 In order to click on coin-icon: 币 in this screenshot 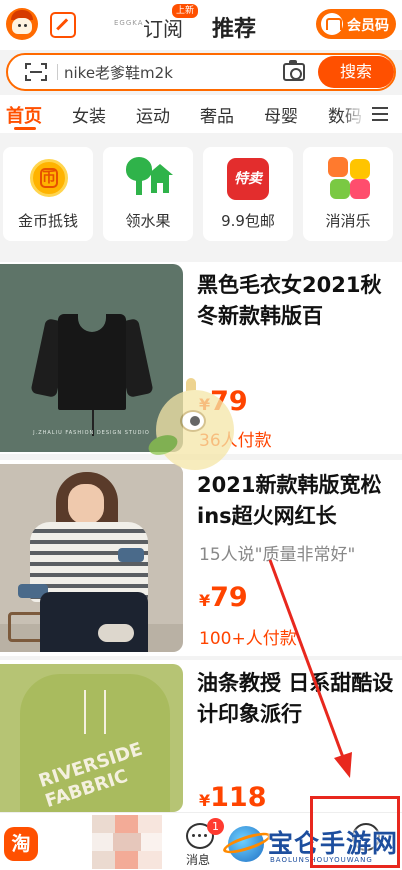, I will do `click(49, 178)`.